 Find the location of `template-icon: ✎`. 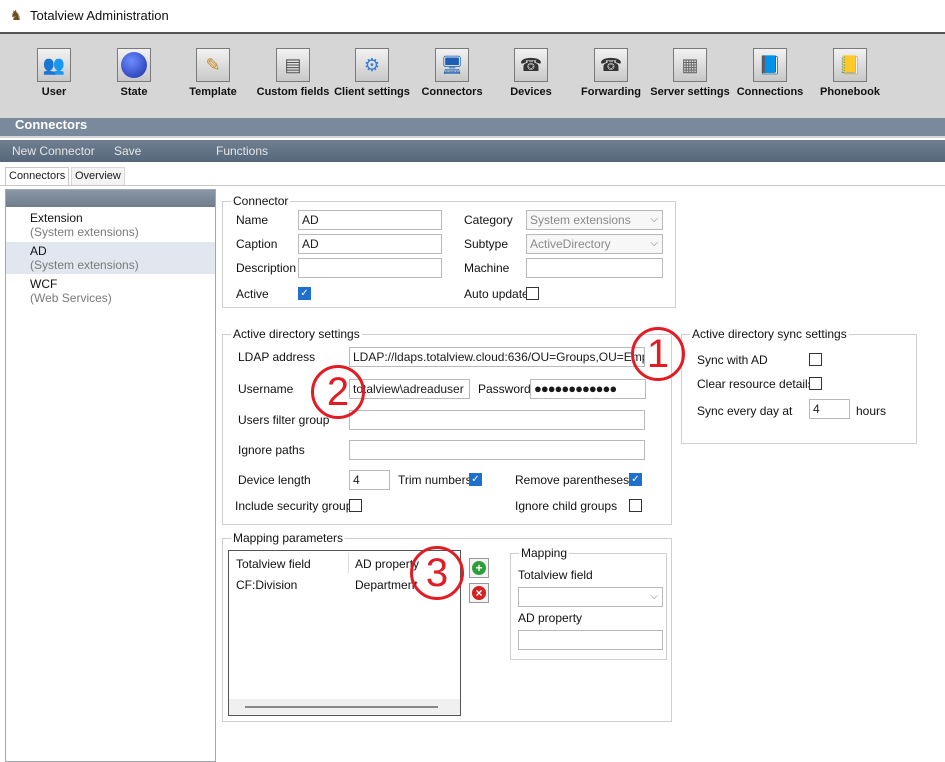

template-icon: ✎ is located at coordinates (213, 65).